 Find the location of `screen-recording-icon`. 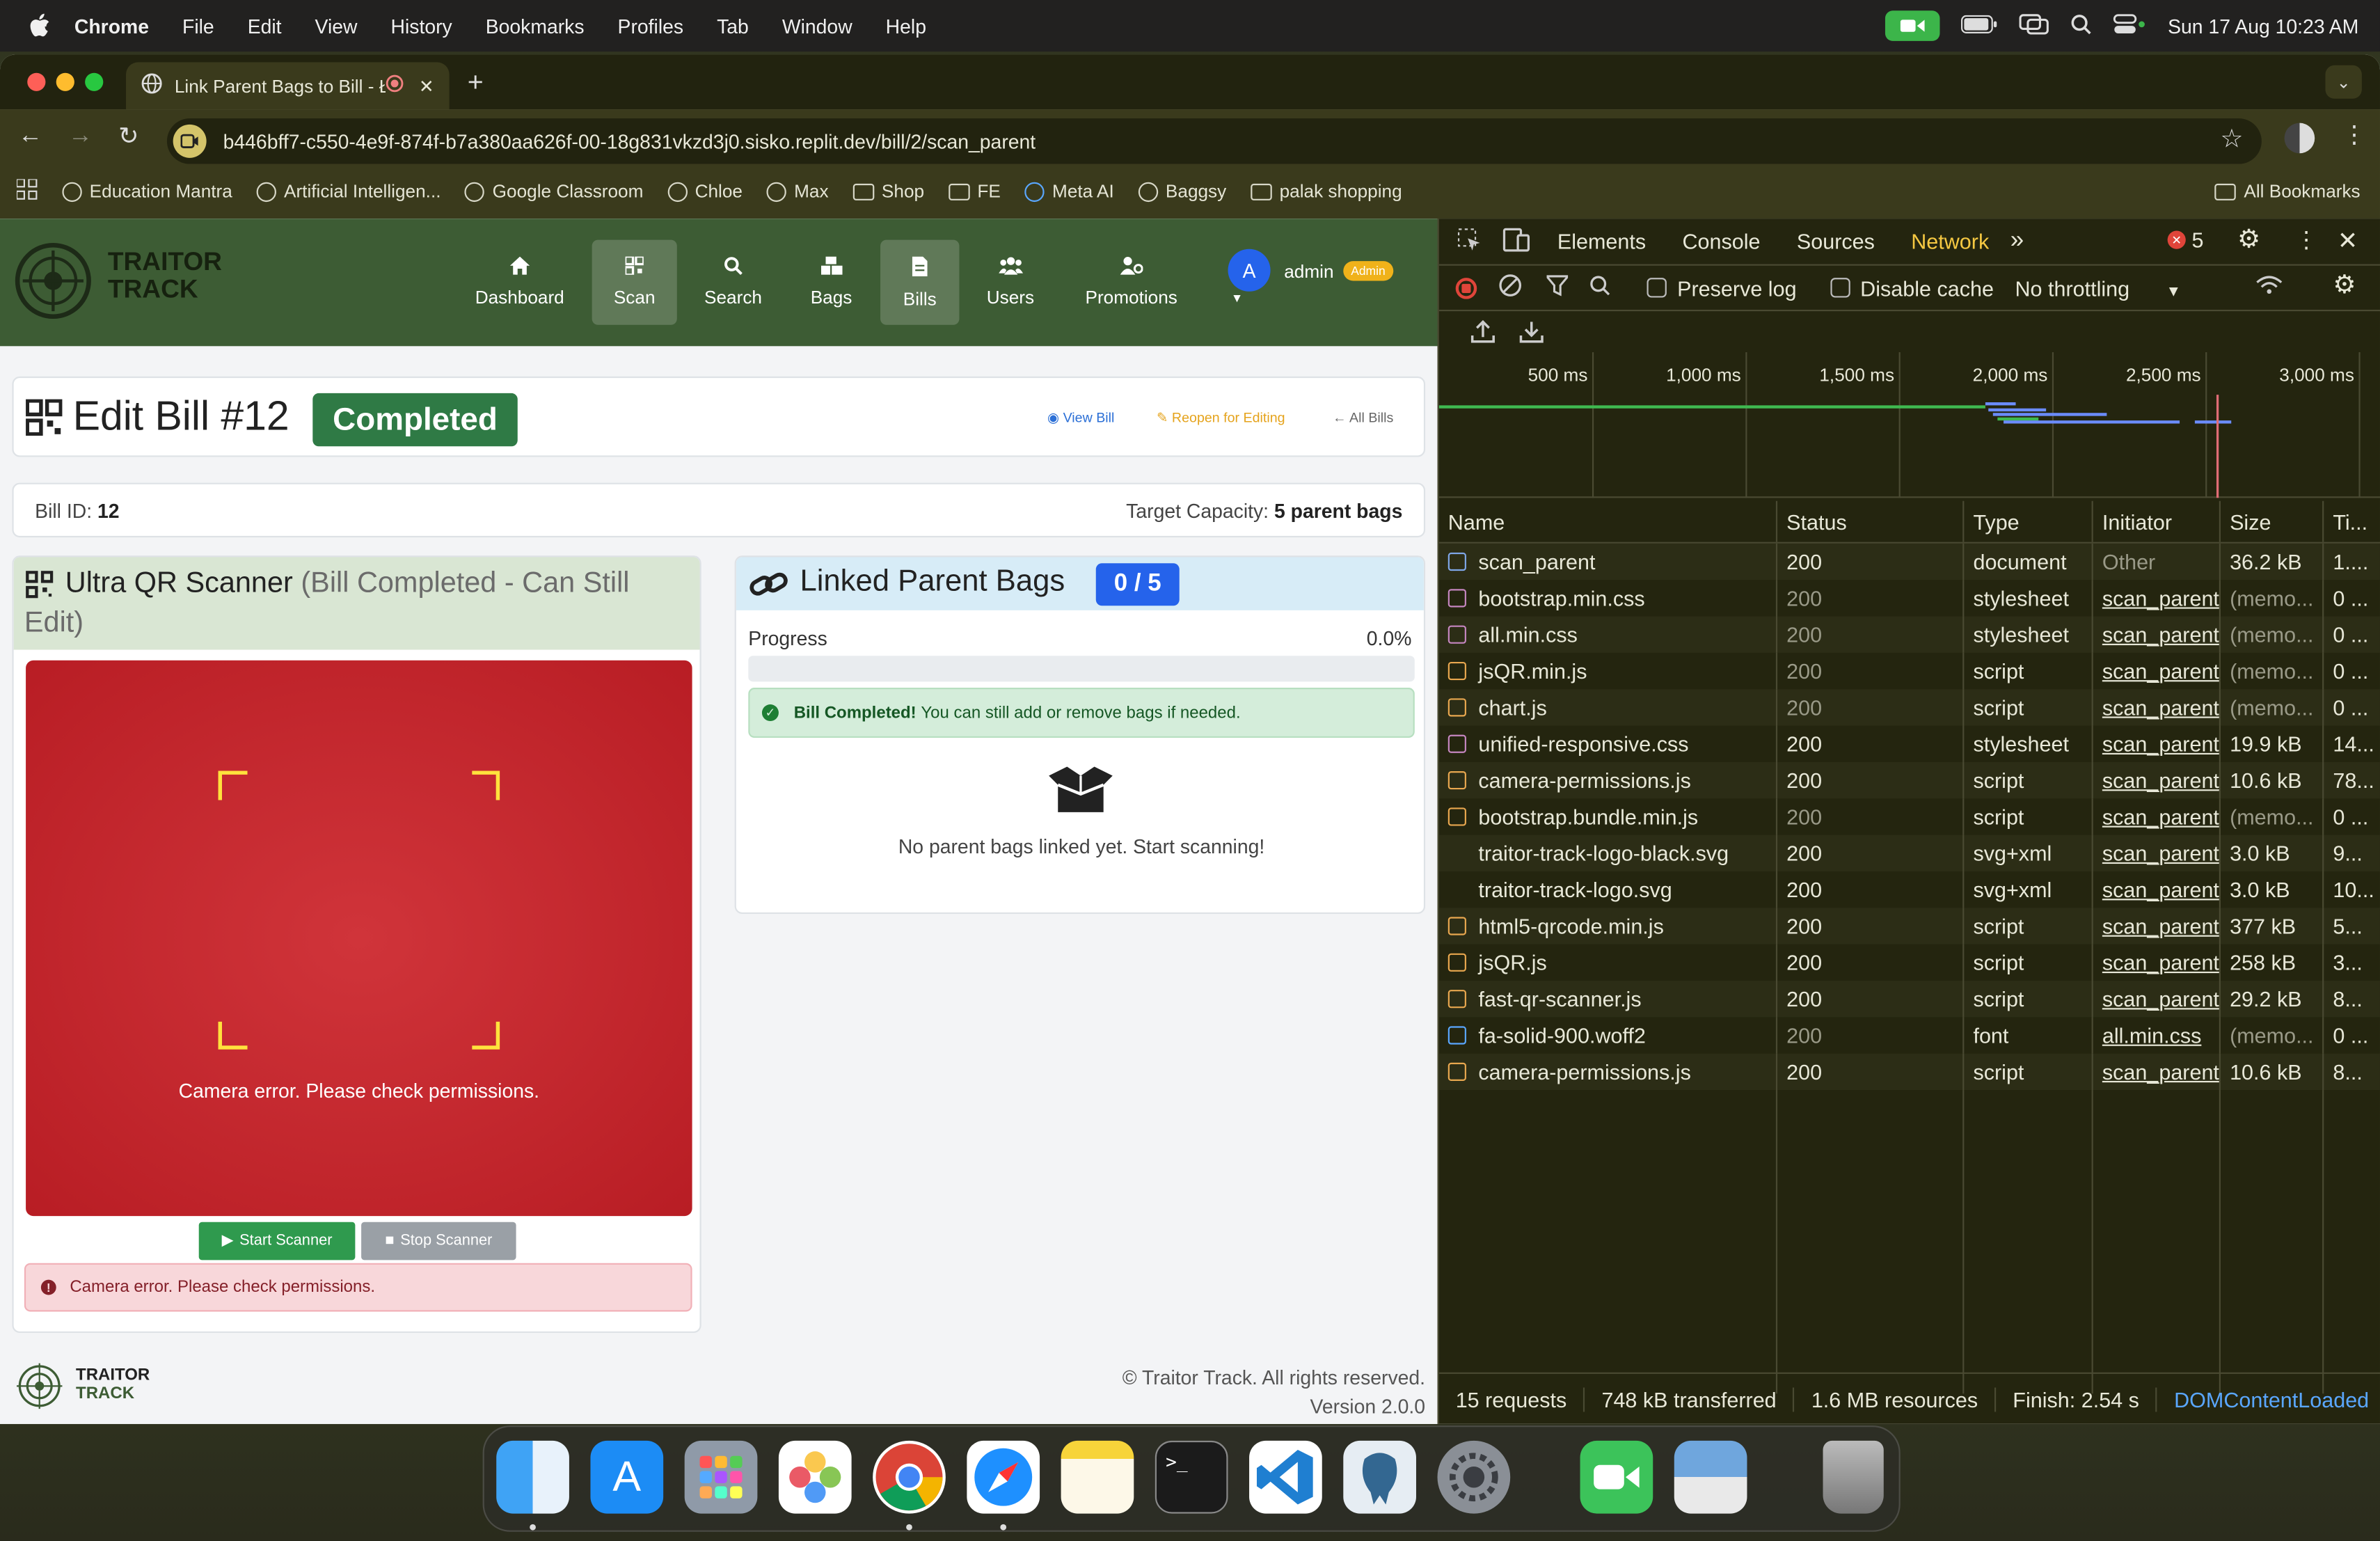

screen-recording-icon is located at coordinates (1912, 25).